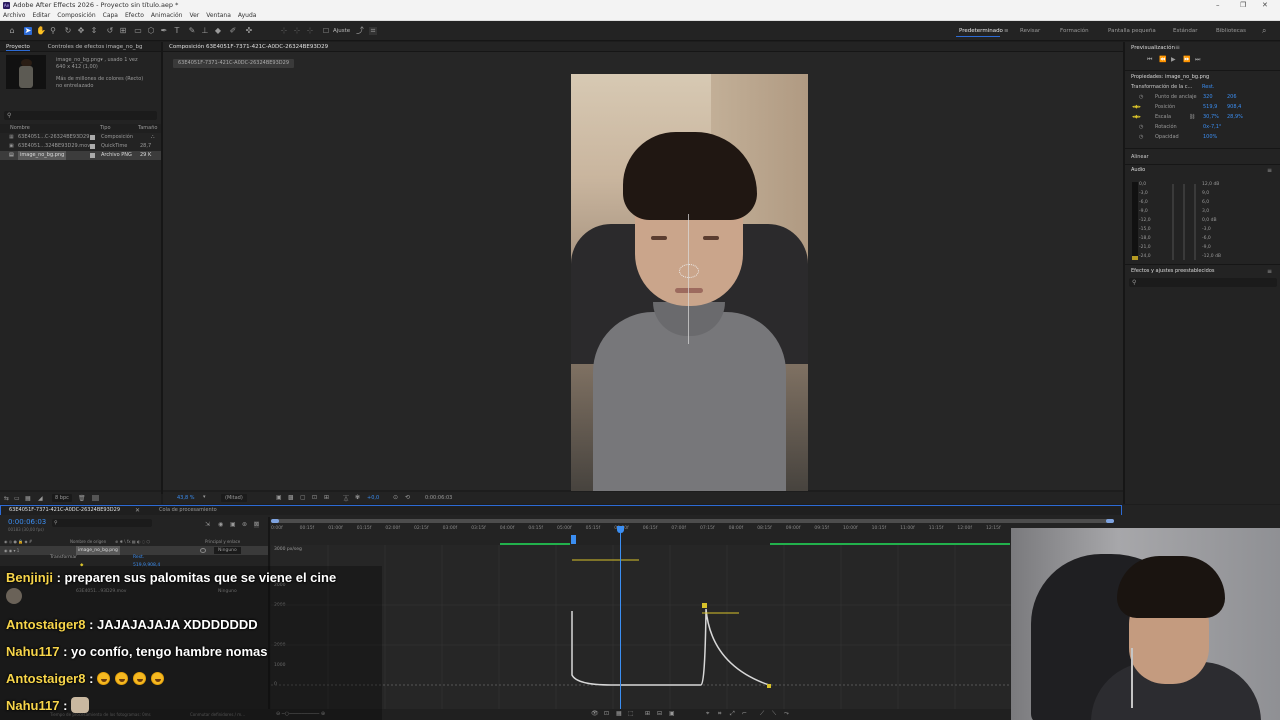  What do you see at coordinates (151, 31) in the screenshot?
I see `mask-feather-icon: ⬡` at bounding box center [151, 31].